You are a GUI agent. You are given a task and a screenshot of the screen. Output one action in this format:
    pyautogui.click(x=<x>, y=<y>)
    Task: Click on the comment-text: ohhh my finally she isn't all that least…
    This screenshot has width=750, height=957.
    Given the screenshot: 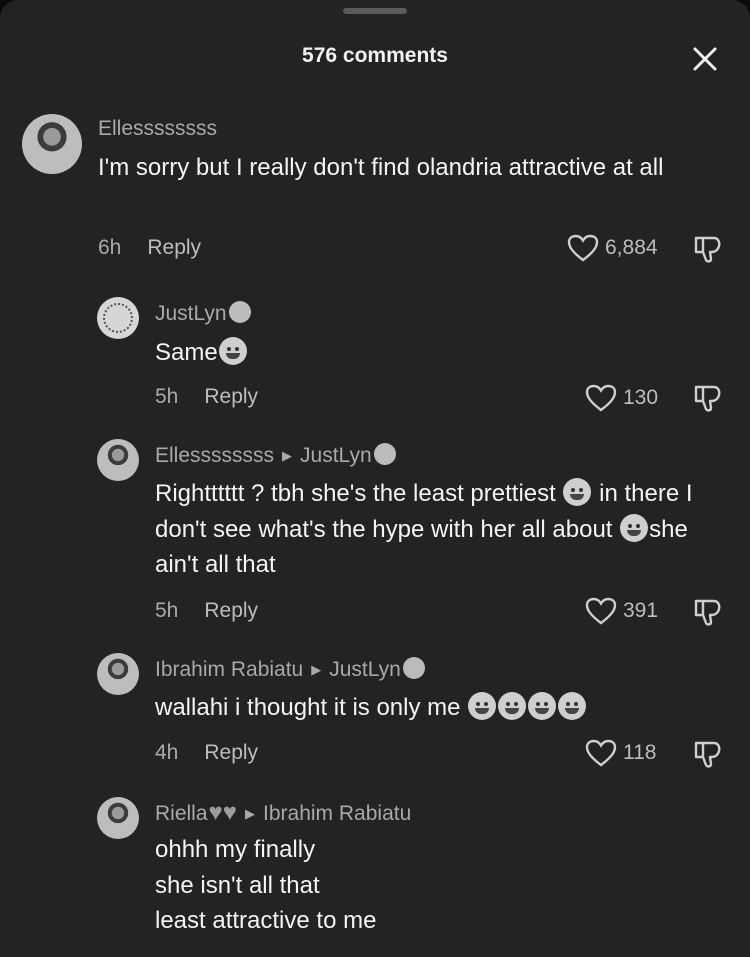 What is the action you would take?
    pyautogui.click(x=266, y=885)
    